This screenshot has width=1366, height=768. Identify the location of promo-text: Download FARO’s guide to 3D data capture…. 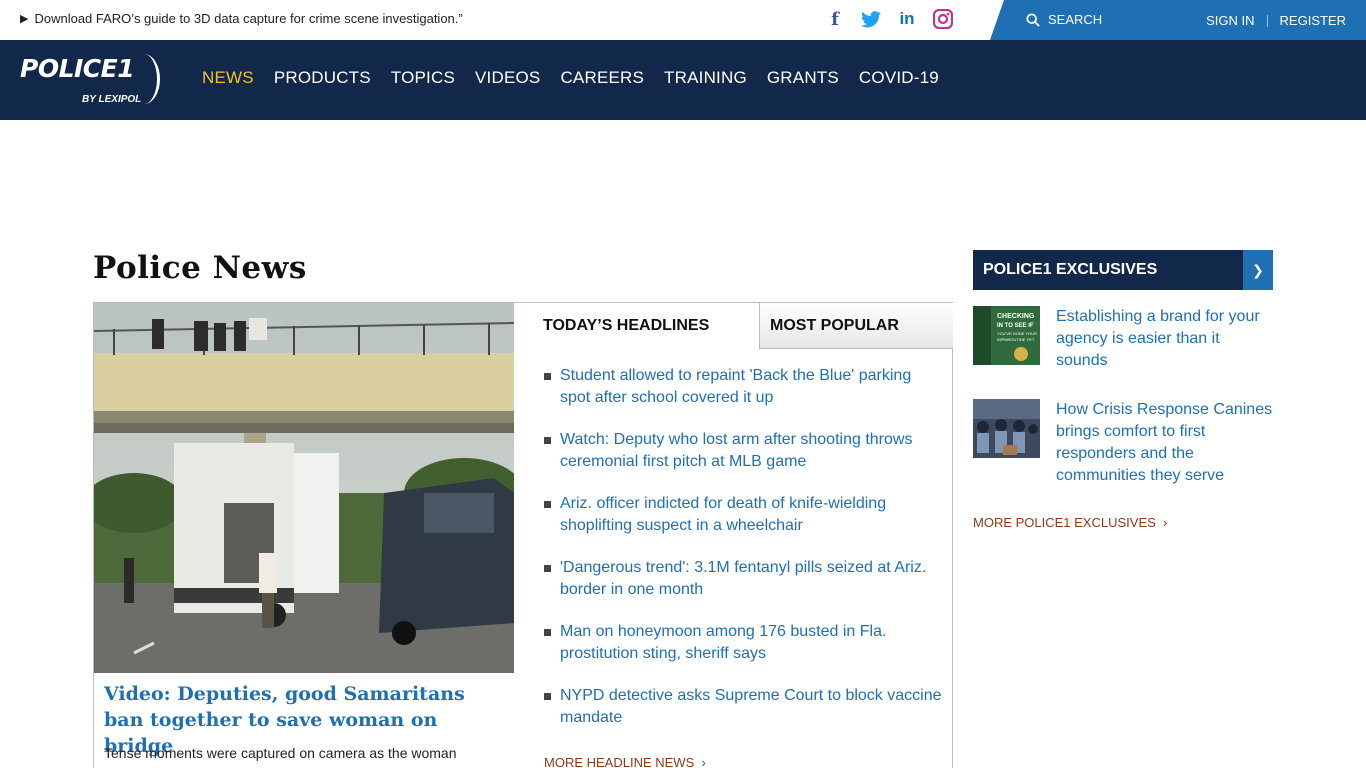
(248, 18).